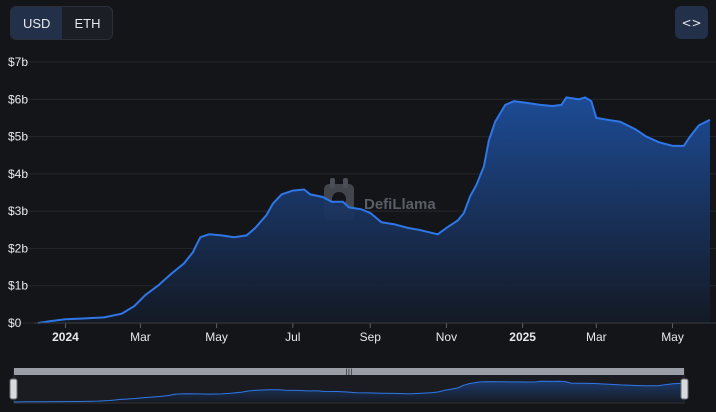 The width and height of the screenshot is (716, 412). What do you see at coordinates (292, 337) in the screenshot?
I see `x-tick-label: Jul` at bounding box center [292, 337].